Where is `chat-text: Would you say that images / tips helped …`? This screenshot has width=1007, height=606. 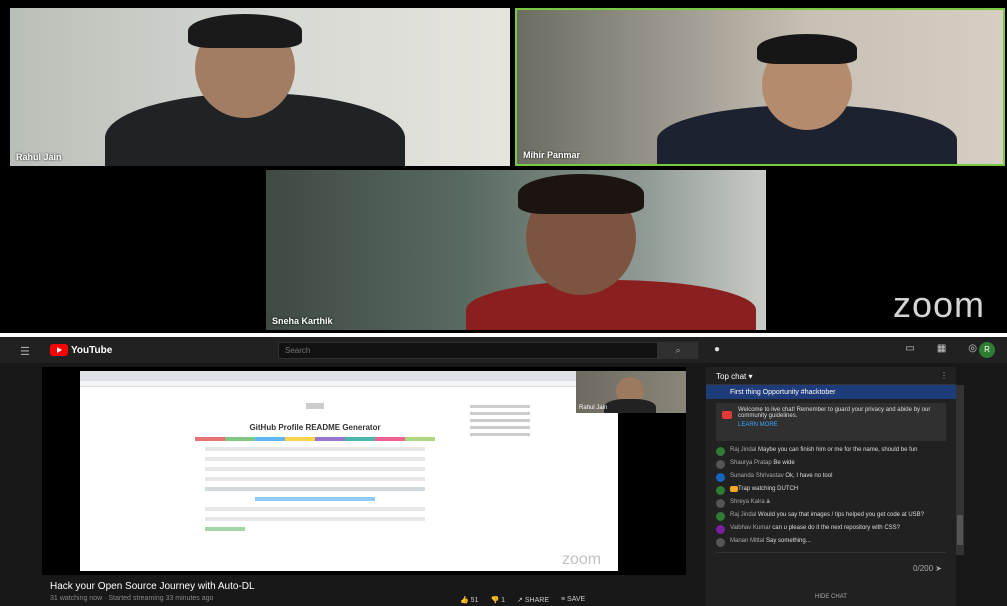
chat-text: Would you say that images / tips helped … is located at coordinates (841, 515).